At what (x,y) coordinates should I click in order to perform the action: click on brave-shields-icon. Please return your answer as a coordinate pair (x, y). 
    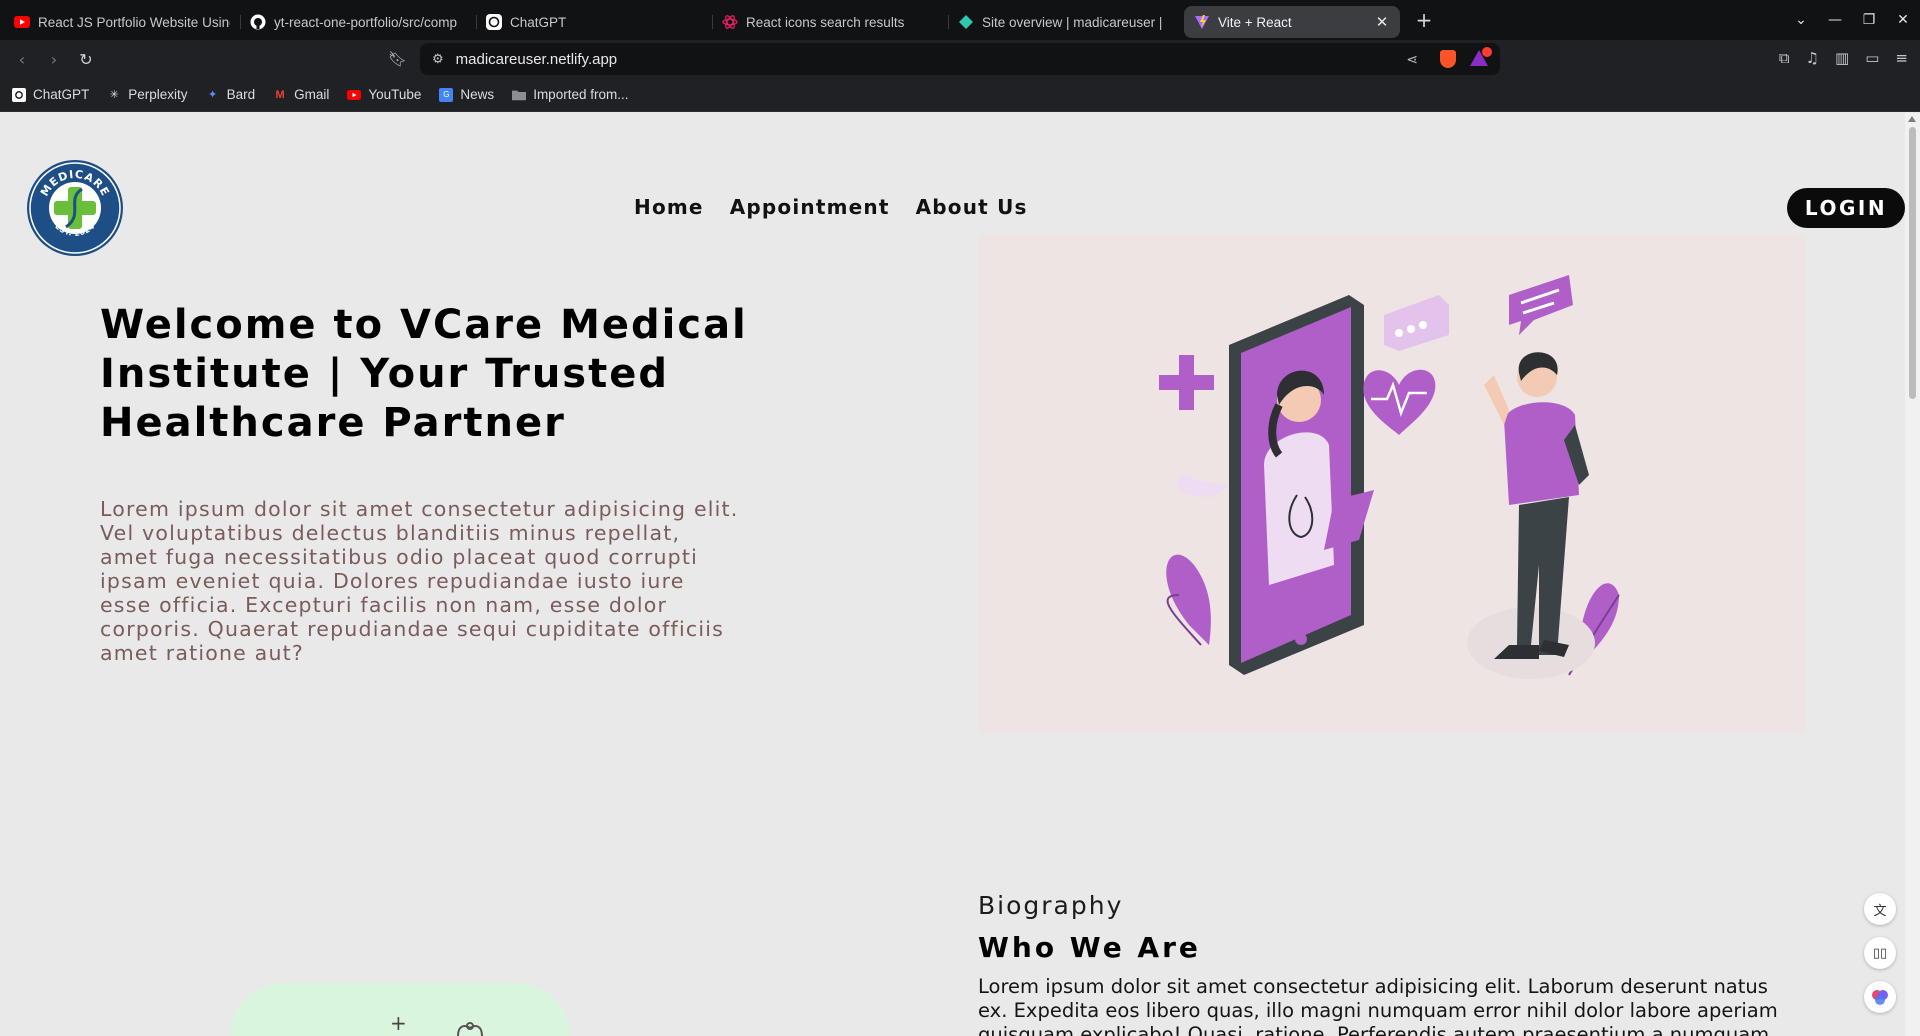
    Looking at the image, I should click on (1448, 59).